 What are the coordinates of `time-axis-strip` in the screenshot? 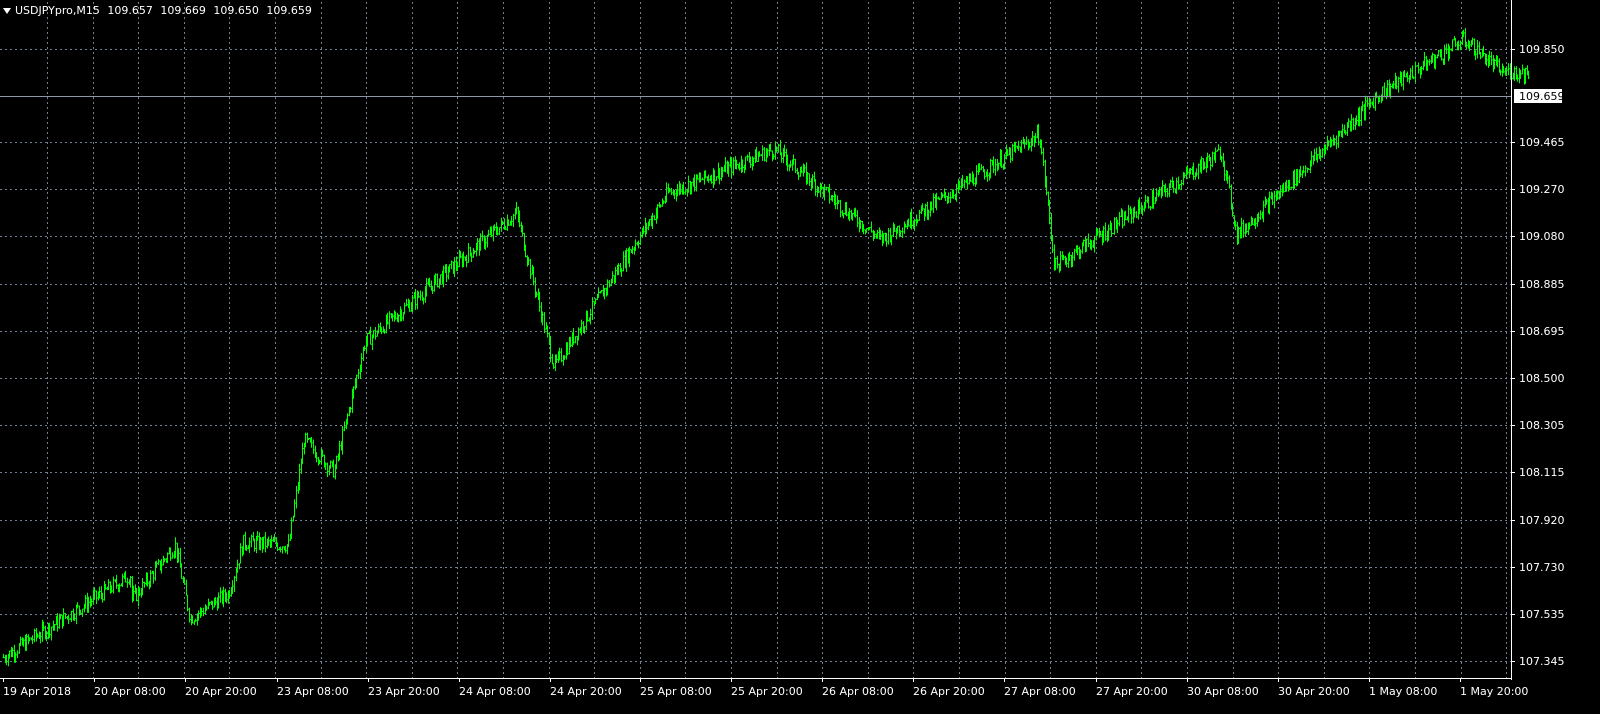 It's located at (772, 703).